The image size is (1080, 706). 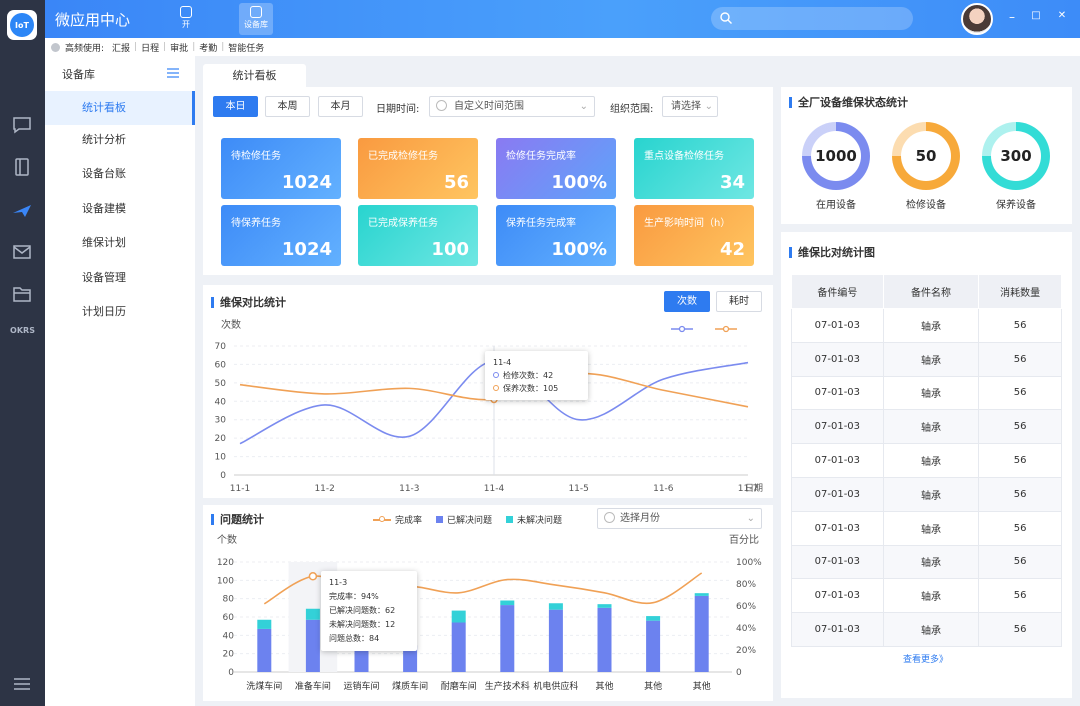 What do you see at coordinates (173, 73) in the screenshot?
I see `list-toggle-icon` at bounding box center [173, 73].